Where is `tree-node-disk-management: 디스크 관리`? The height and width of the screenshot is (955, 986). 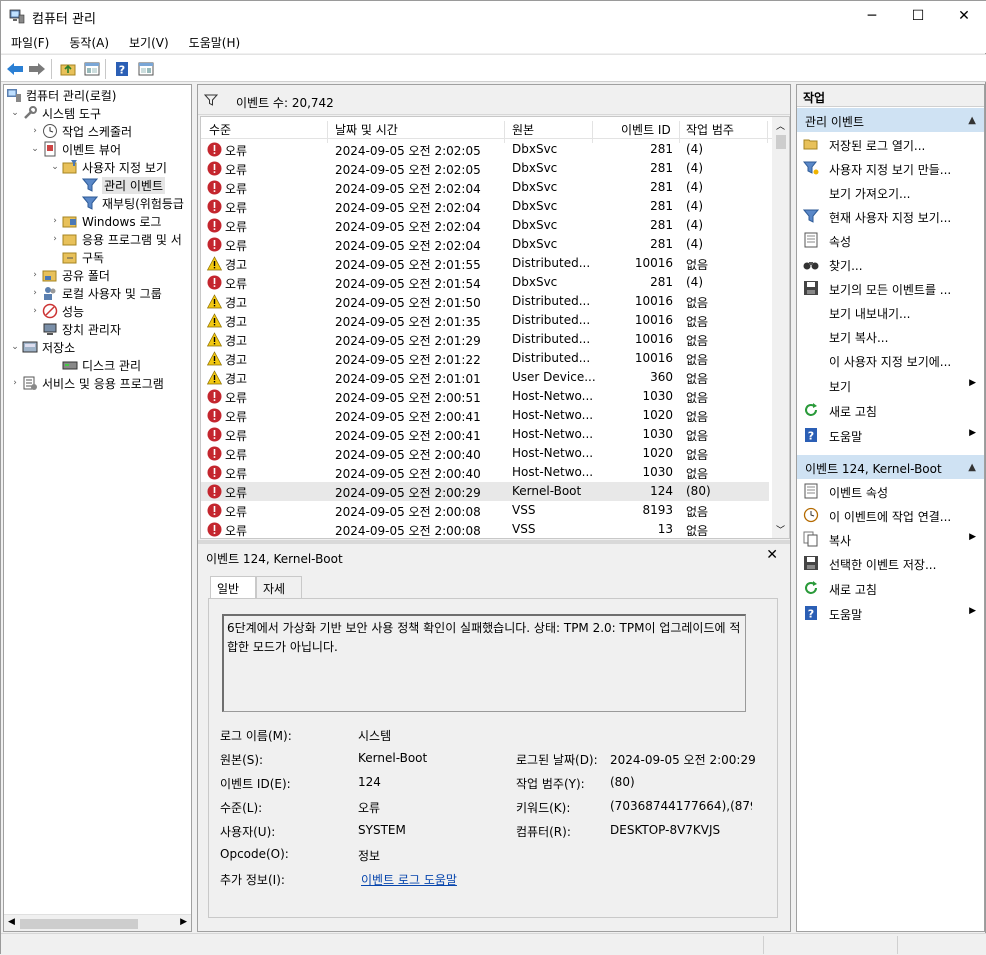
tree-node-disk-management: 디스크 관리 is located at coordinates (94, 365).